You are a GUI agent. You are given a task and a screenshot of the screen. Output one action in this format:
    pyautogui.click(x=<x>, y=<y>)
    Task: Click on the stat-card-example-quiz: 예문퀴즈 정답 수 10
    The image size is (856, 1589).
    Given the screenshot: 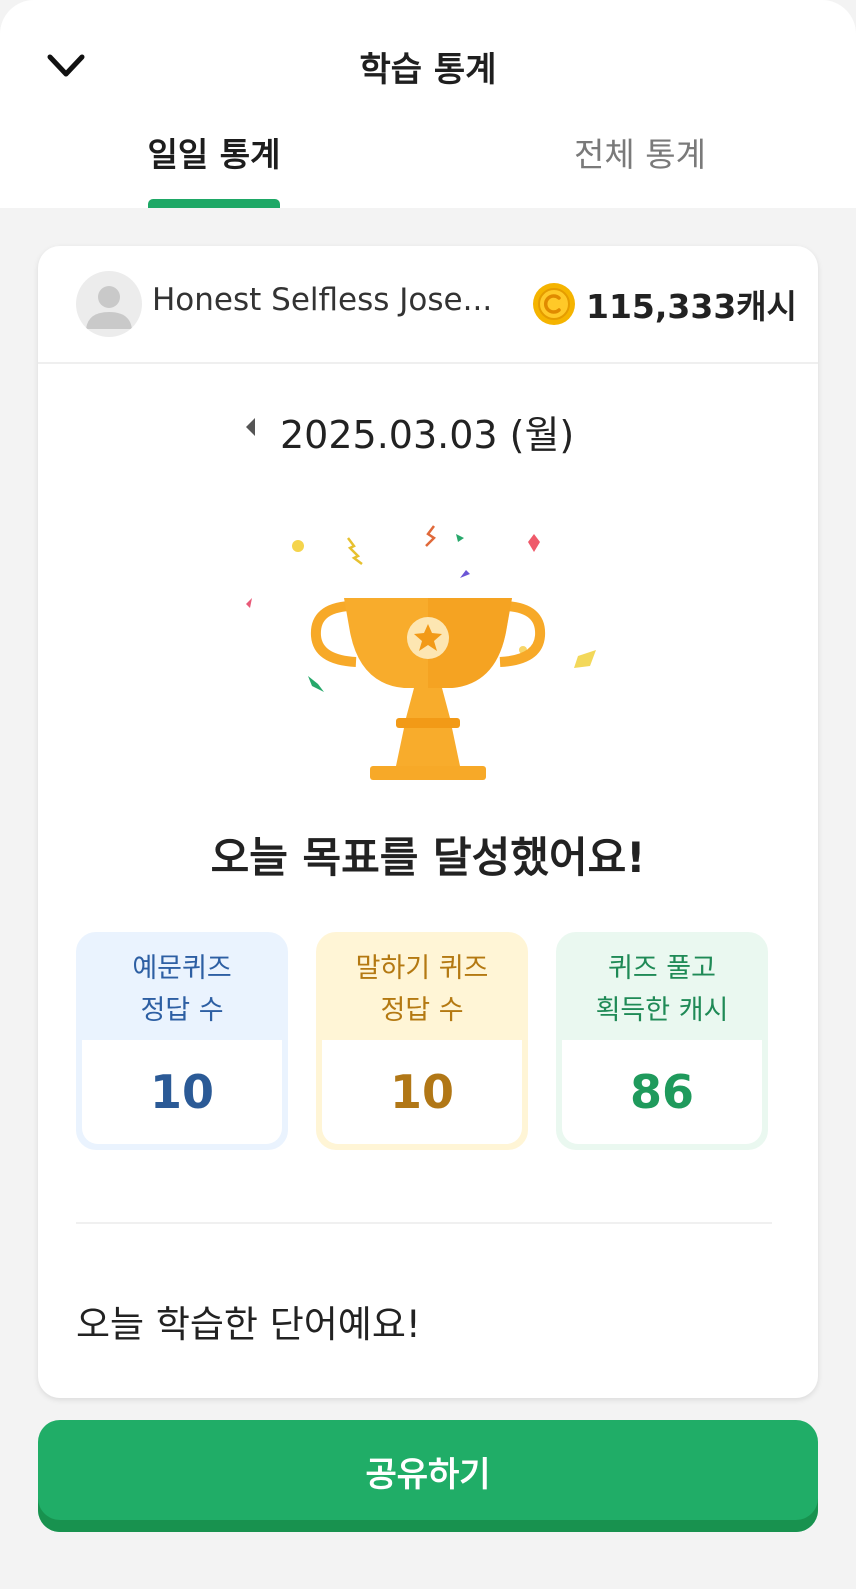 What is the action you would take?
    pyautogui.click(x=182, y=1041)
    